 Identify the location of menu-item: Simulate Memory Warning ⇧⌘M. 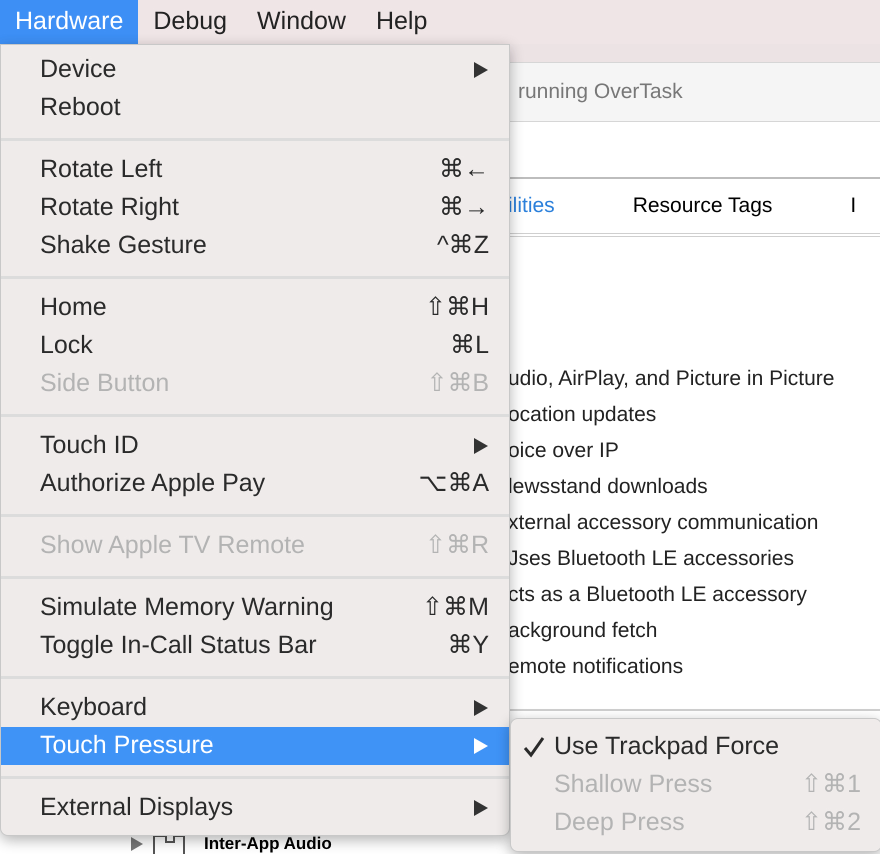
(255, 608).